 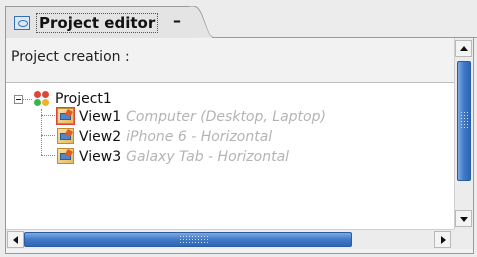 I want to click on panel-title: Project creation :, so click(x=70, y=57).